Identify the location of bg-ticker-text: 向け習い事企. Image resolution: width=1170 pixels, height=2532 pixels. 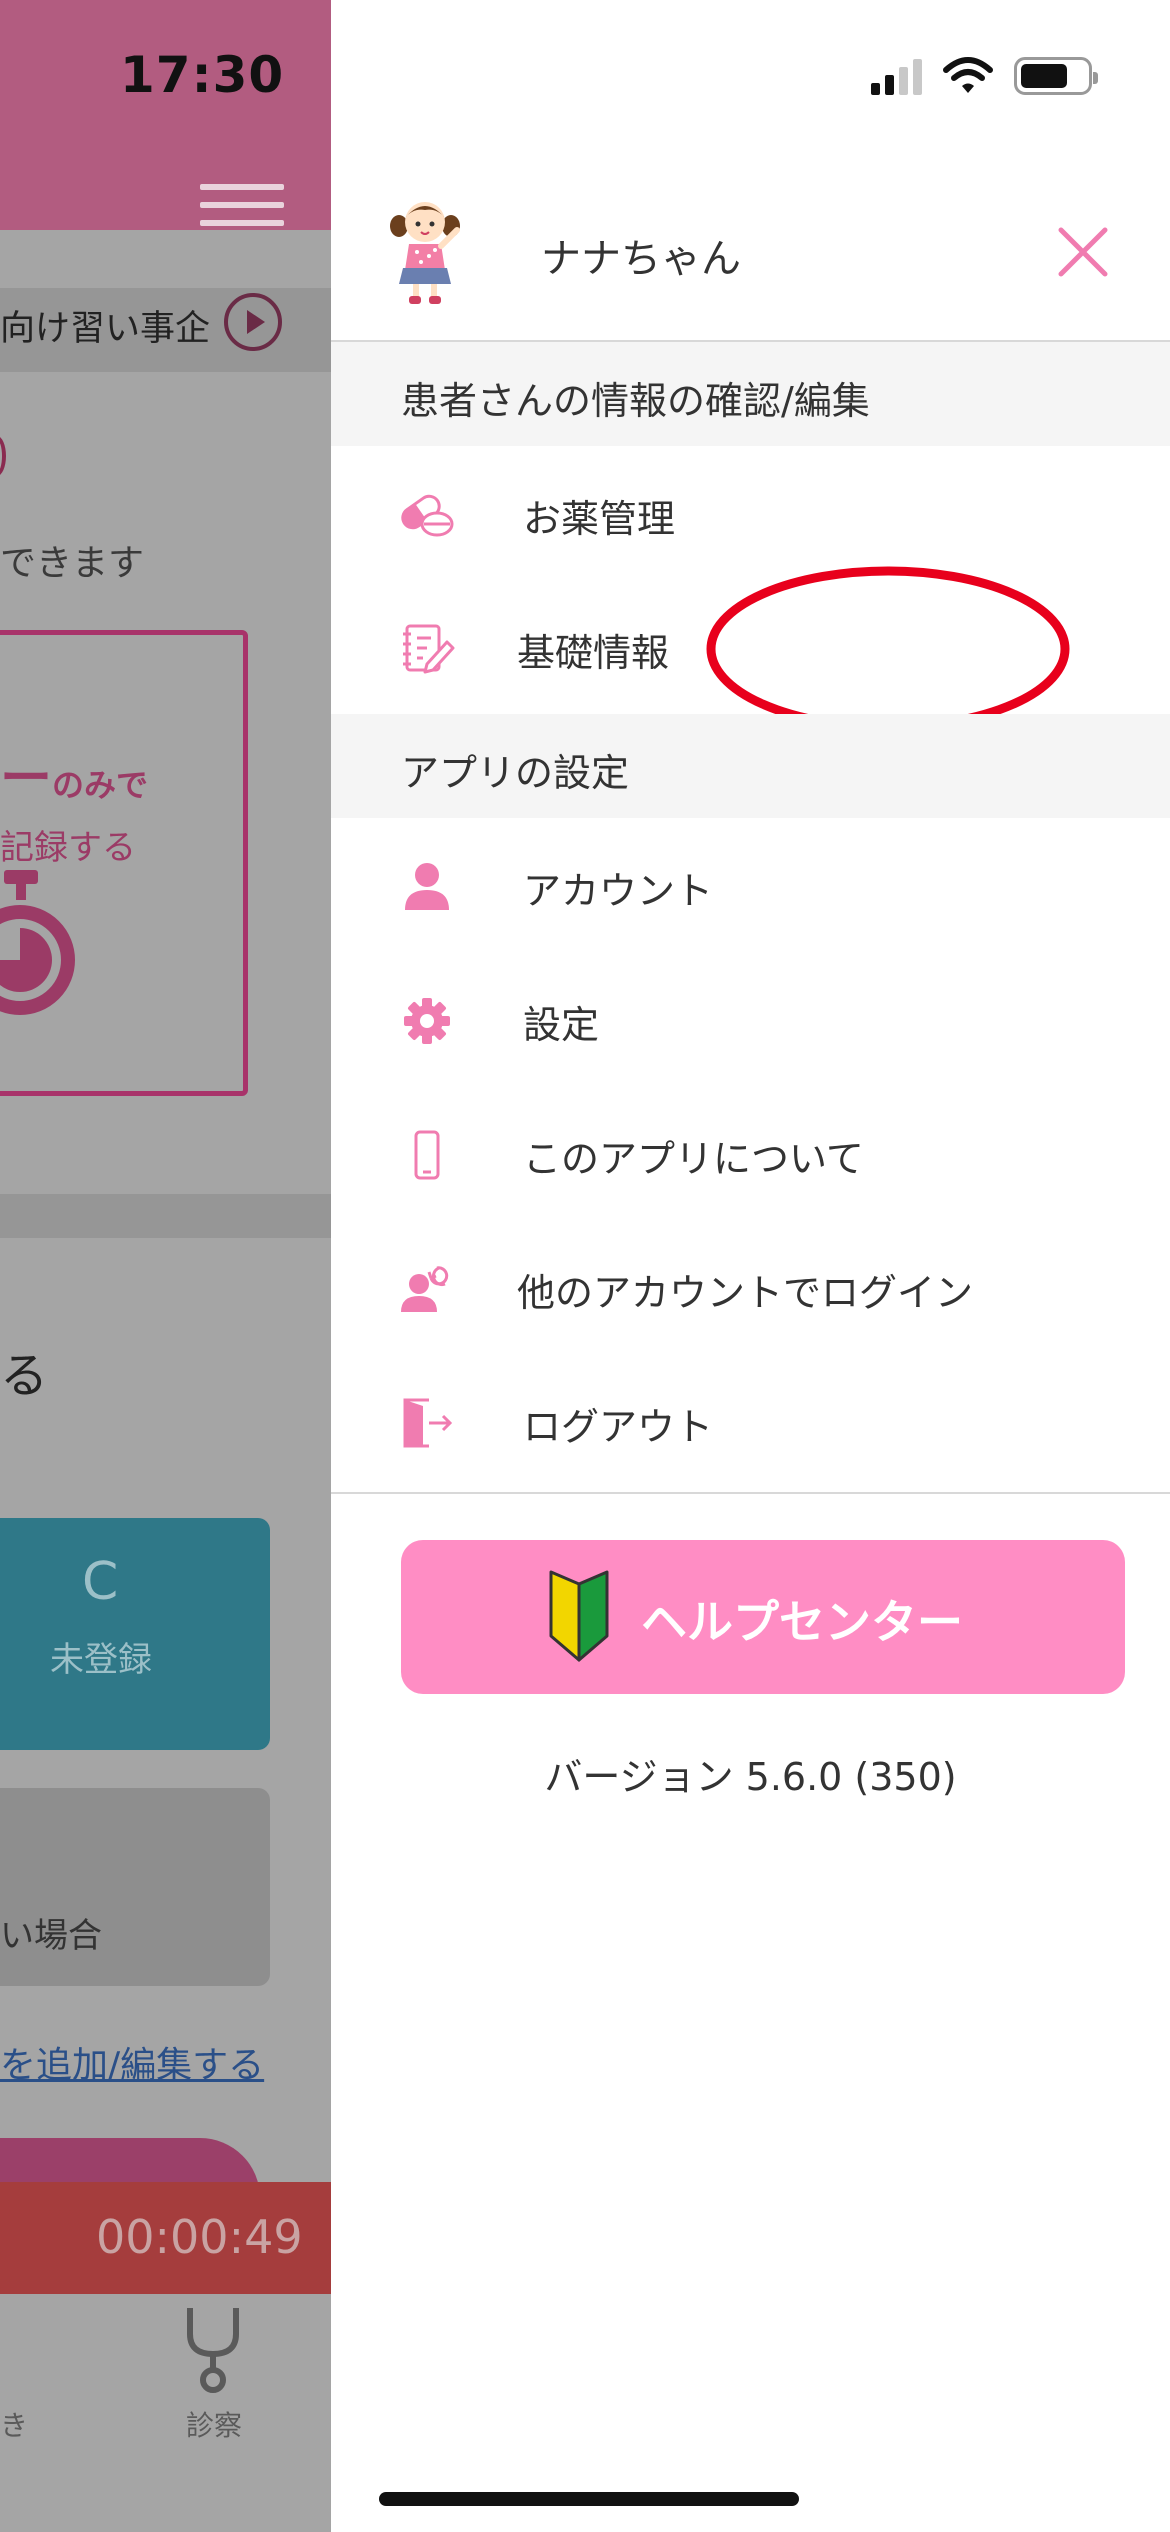
(105, 329).